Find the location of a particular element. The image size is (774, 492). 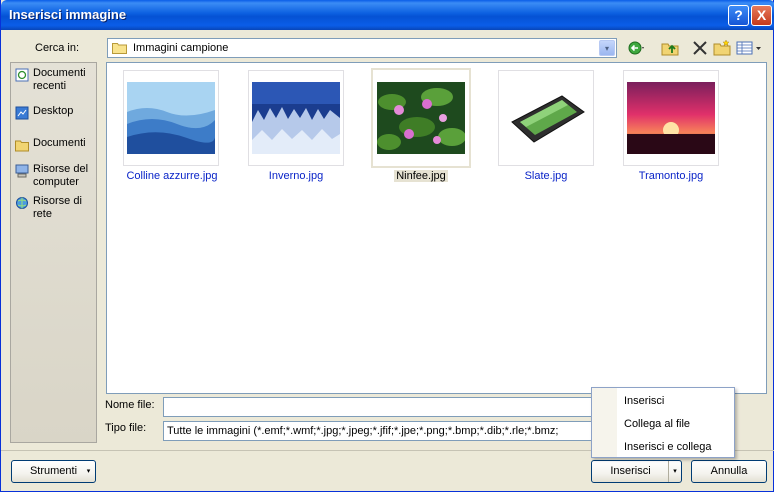

winter-image is located at coordinates (296, 118).